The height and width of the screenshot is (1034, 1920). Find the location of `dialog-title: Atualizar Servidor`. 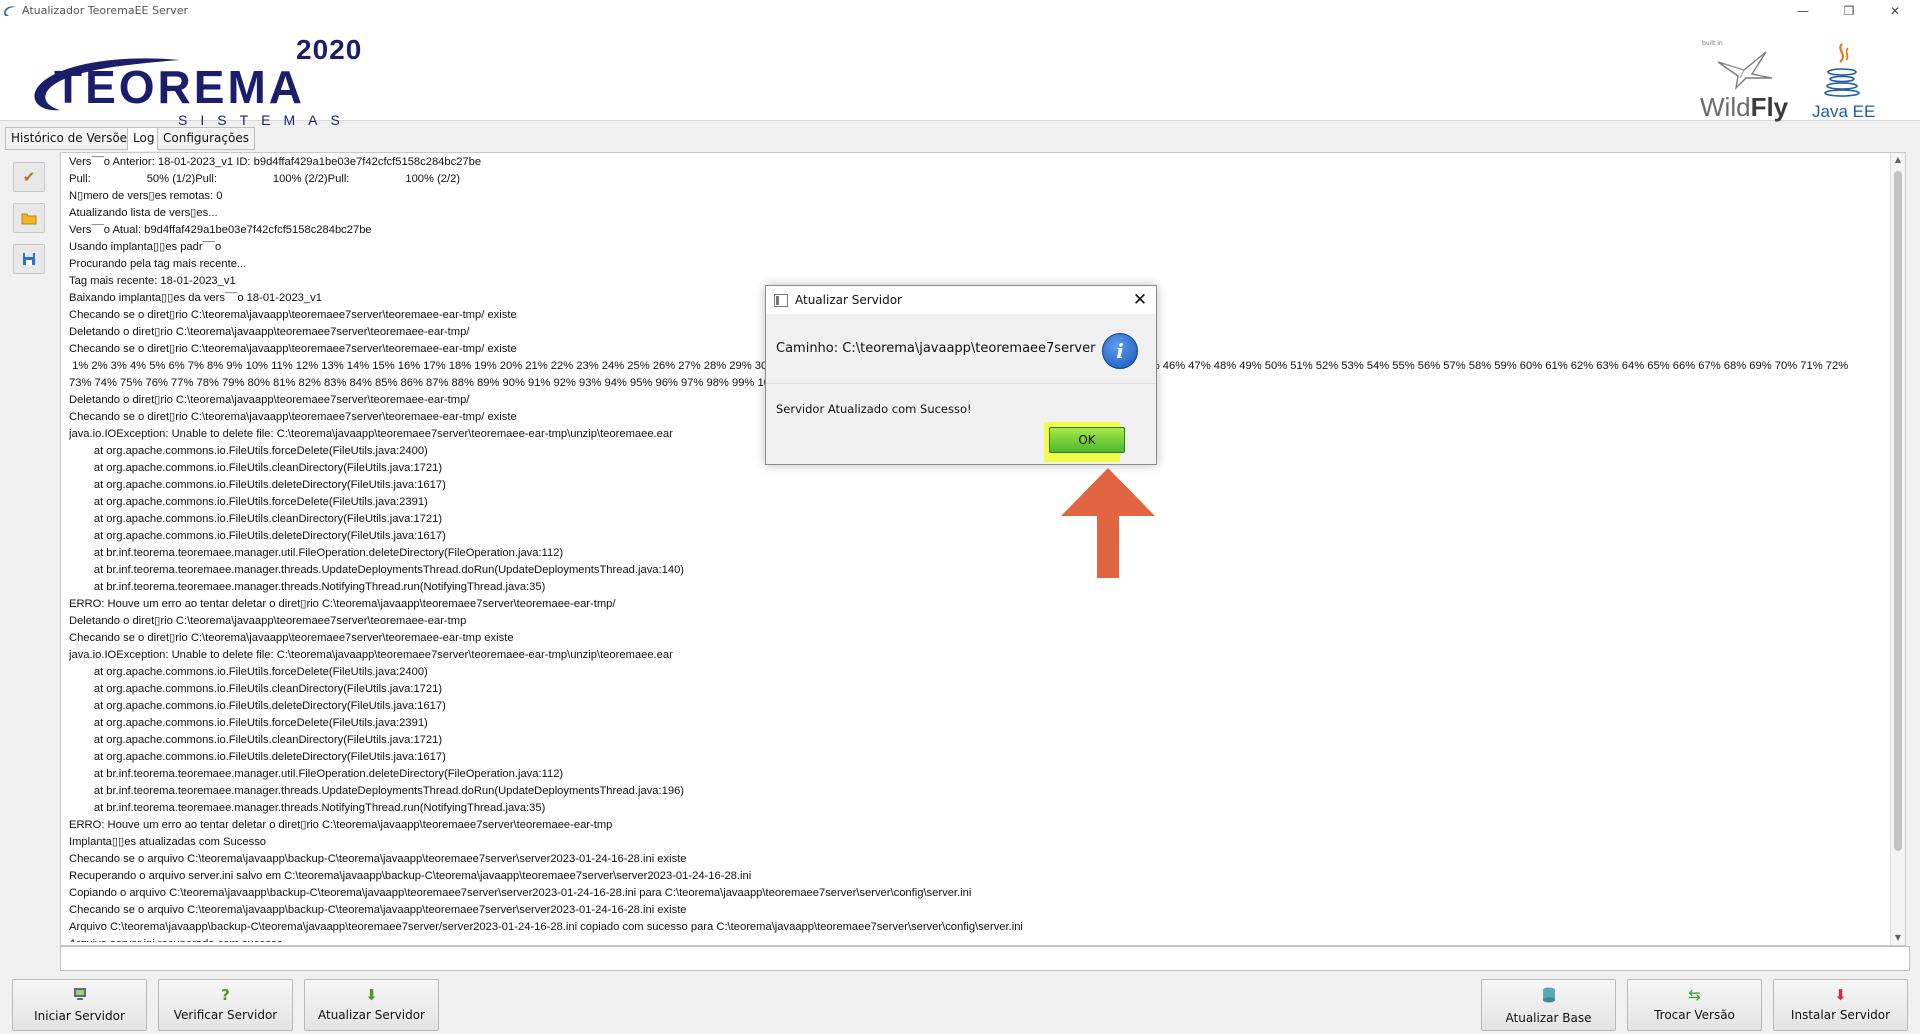

dialog-title: Atualizar Servidor is located at coordinates (848, 300).